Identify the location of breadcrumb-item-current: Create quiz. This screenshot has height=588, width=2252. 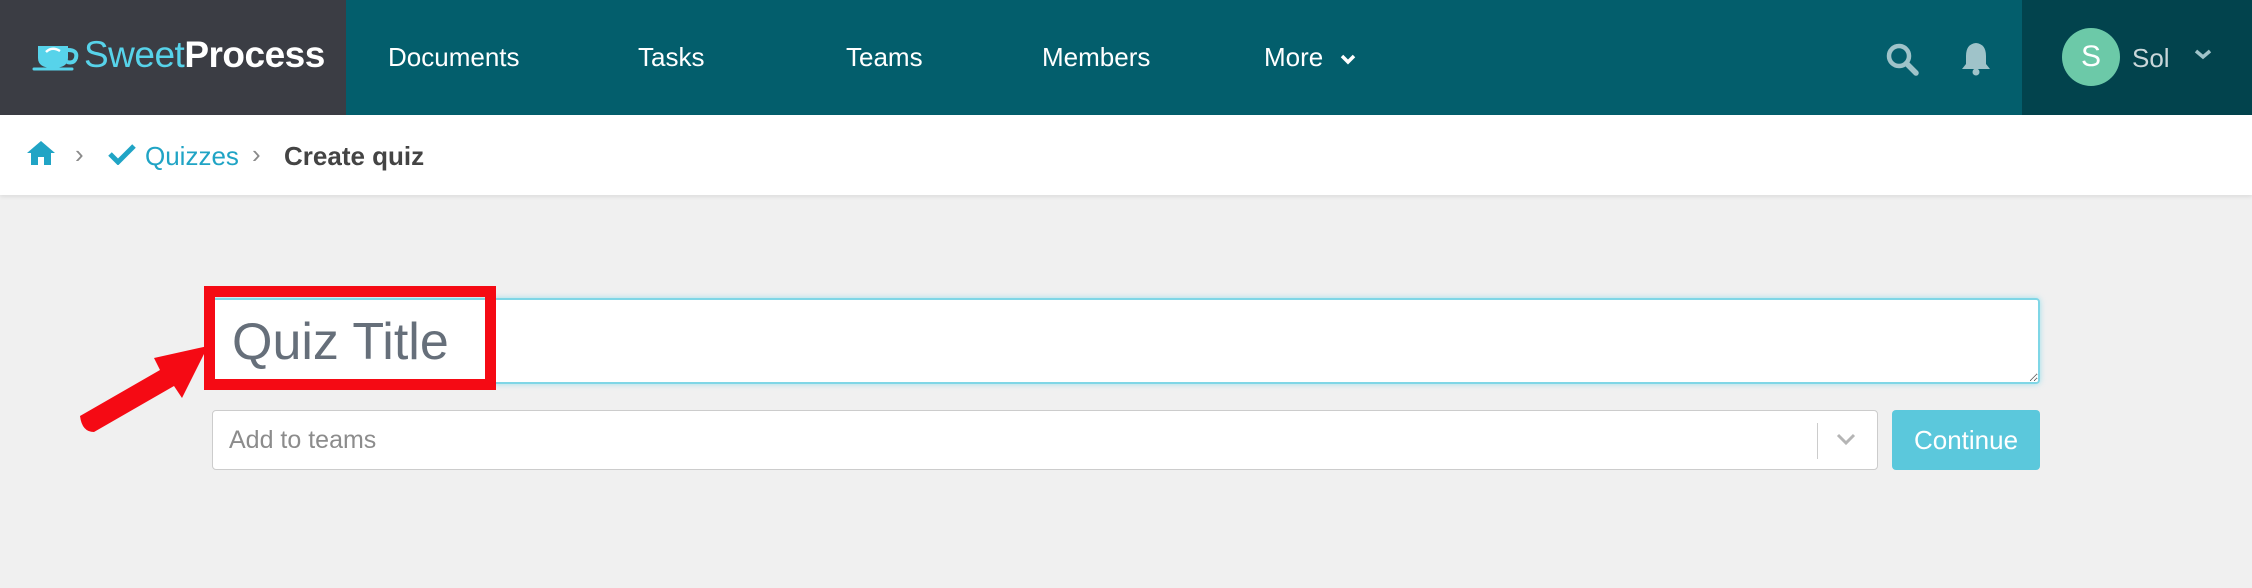
(354, 156).